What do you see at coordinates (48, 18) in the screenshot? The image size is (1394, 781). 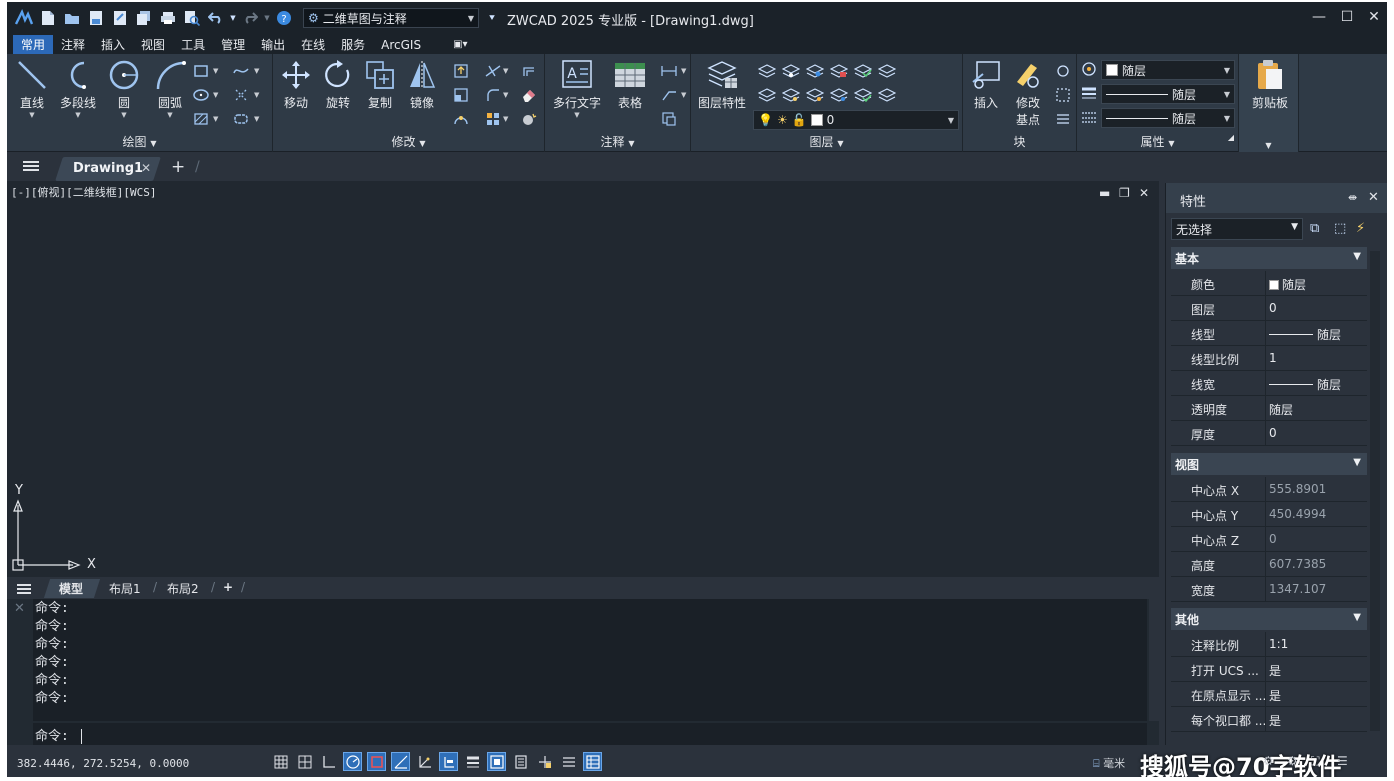 I see `new-file-icon` at bounding box center [48, 18].